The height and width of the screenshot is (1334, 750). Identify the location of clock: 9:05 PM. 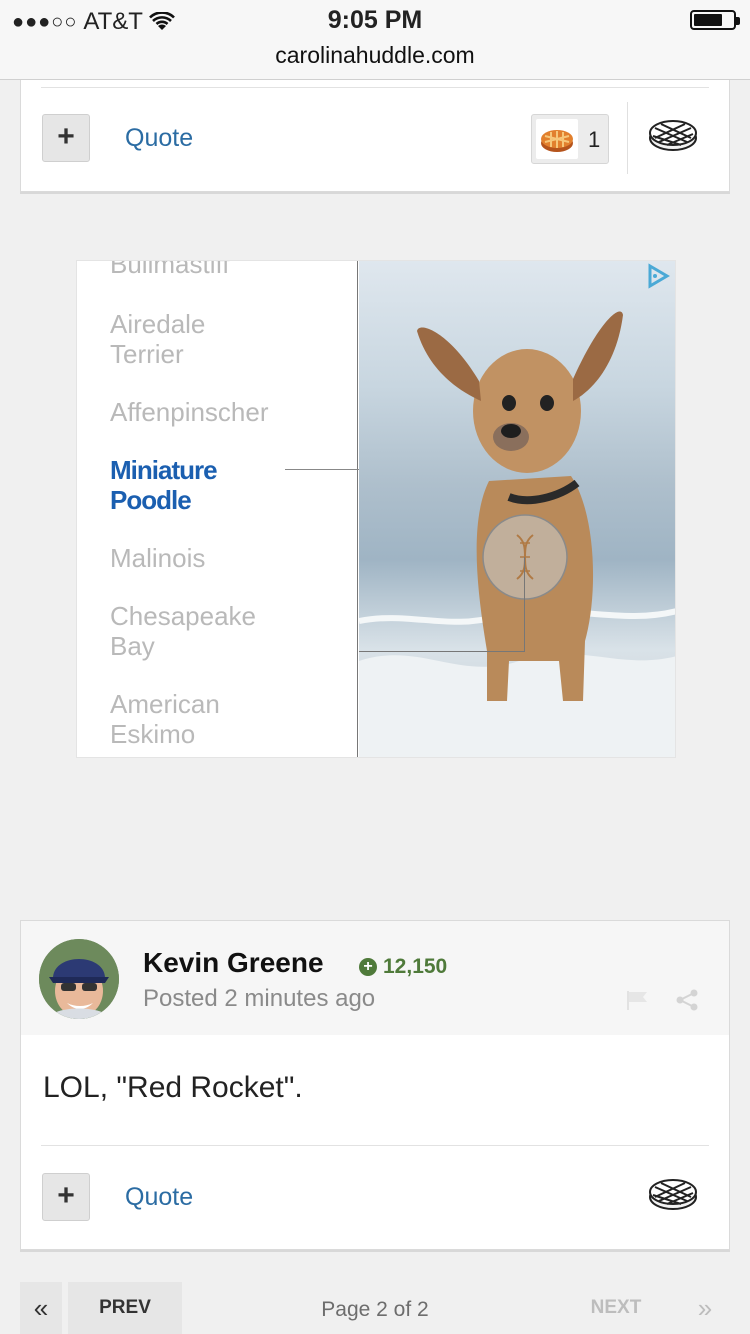
(375, 20).